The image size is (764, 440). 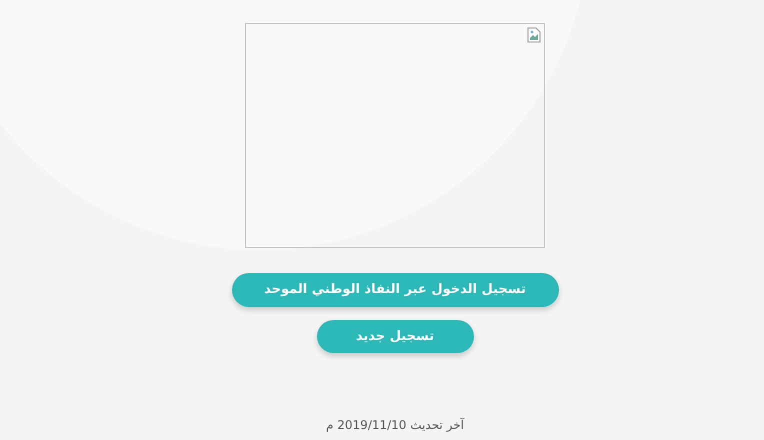 I want to click on national-login-button: تسجيل الدخول عبر النفاذ الوطني الموحد, so click(x=395, y=289).